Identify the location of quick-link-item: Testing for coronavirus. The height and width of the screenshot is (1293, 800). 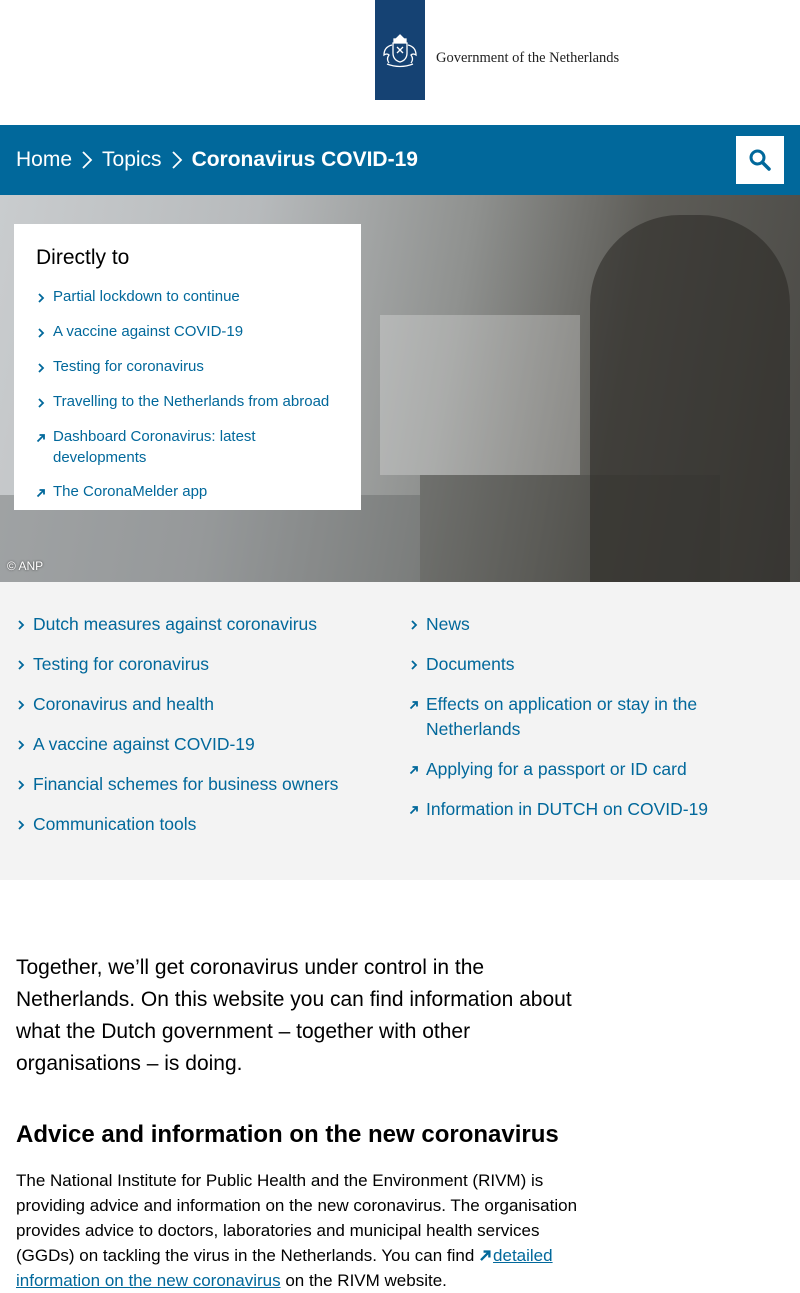
(201, 664).